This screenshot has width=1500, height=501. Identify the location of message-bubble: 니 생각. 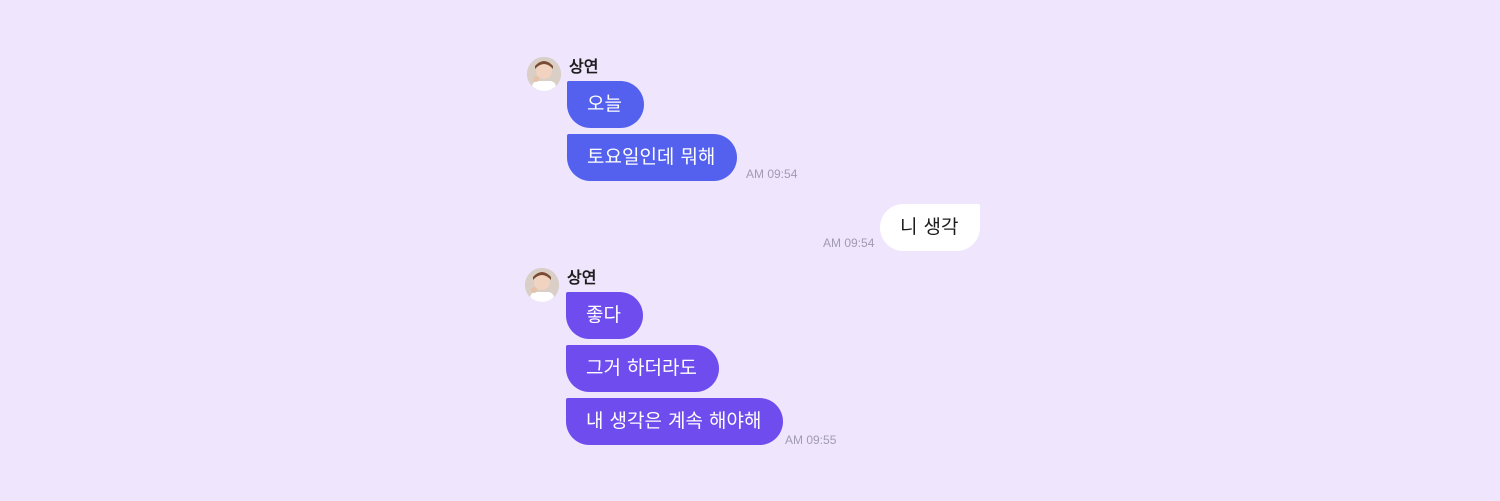
(930, 227).